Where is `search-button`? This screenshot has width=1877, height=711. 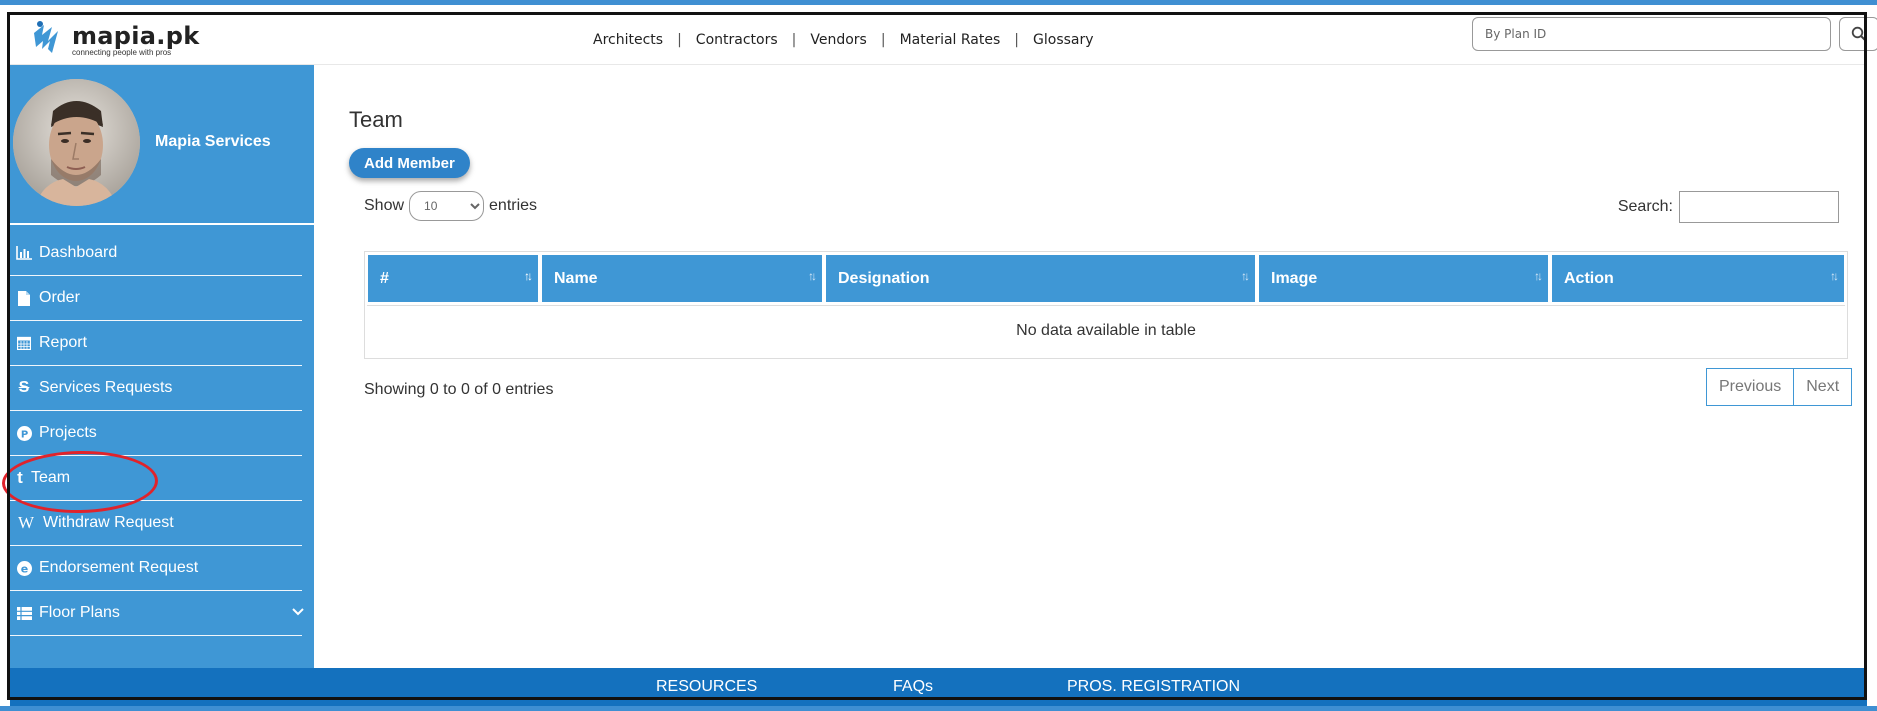
search-button is located at coordinates (1858, 34).